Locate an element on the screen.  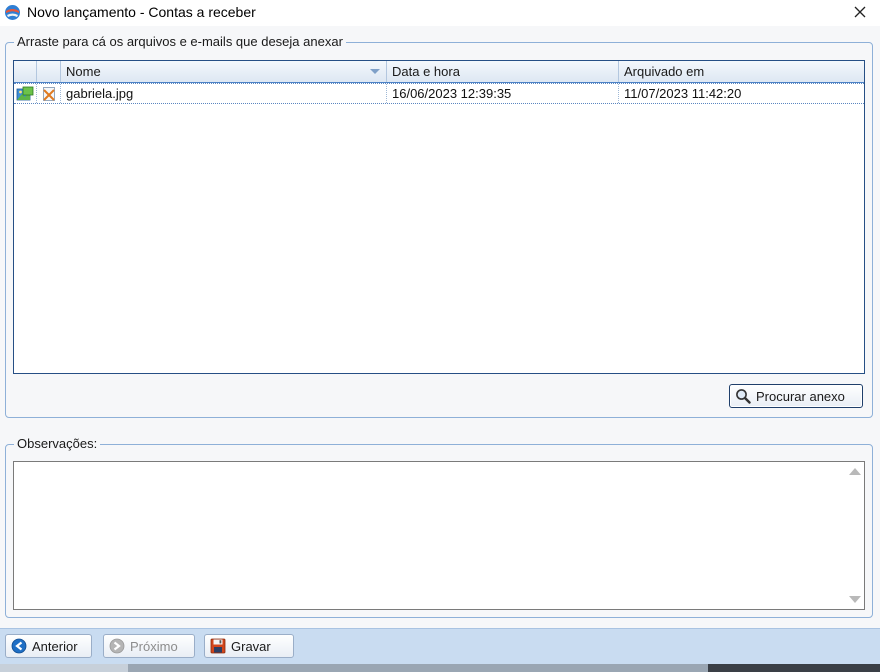
close-icon is located at coordinates (860, 13).